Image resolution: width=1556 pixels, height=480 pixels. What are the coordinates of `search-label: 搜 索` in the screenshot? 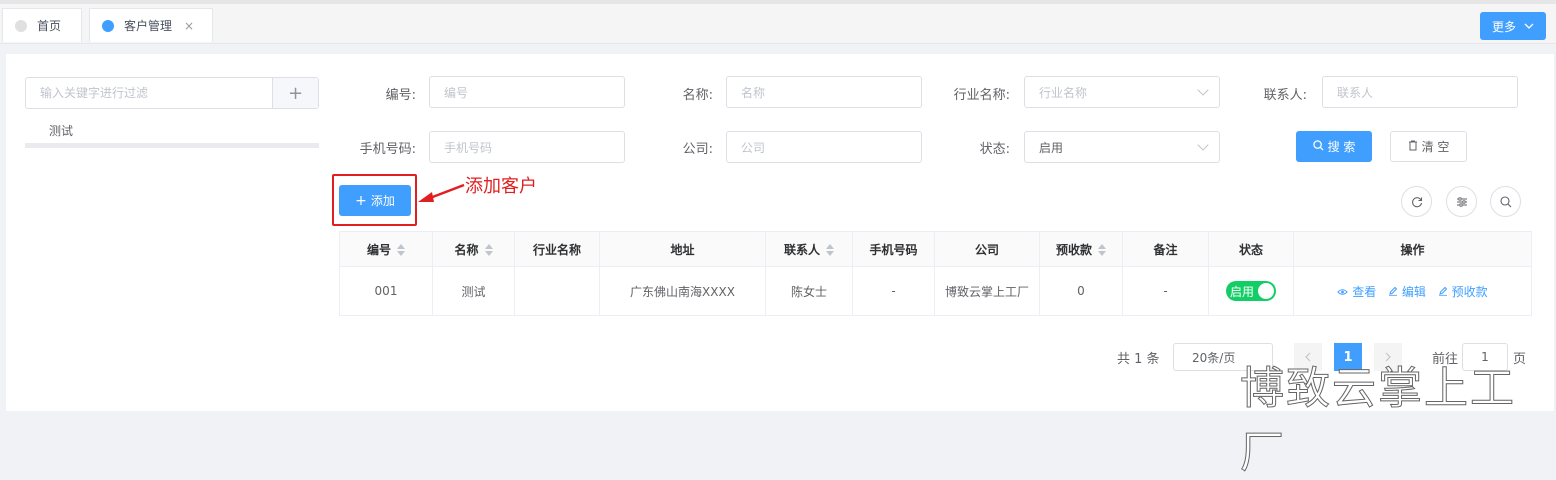 It's located at (1341, 147).